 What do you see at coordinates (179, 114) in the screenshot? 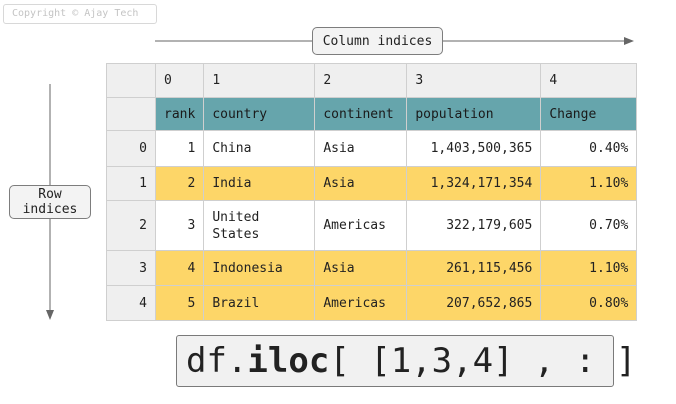
I see `column-name: rank` at bounding box center [179, 114].